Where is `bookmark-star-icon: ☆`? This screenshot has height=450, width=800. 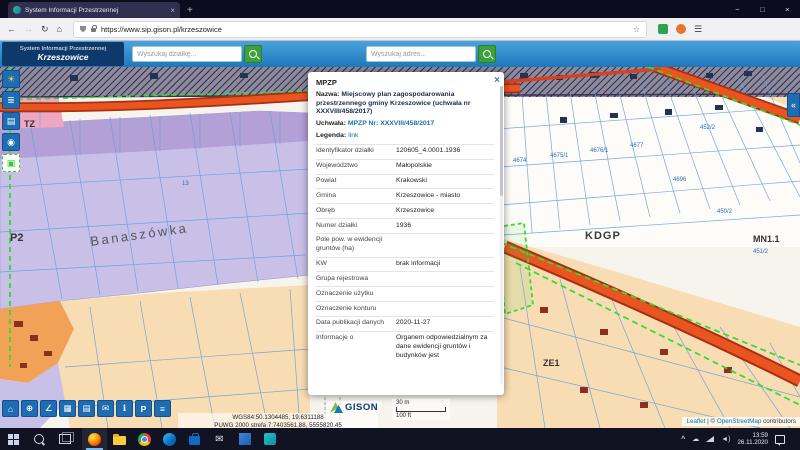
bookmark-star-icon: ☆ is located at coordinates (636, 29).